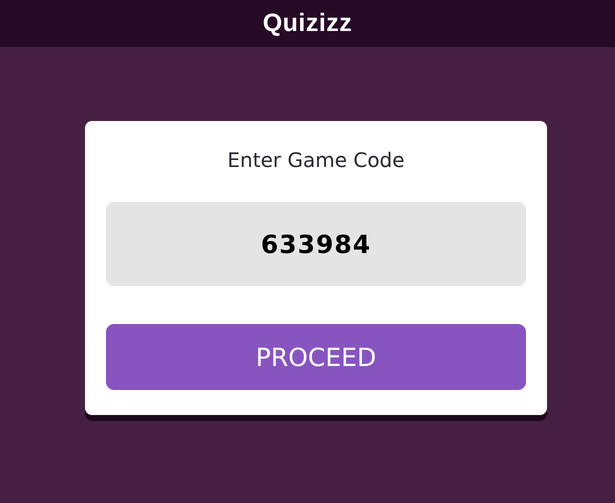  What do you see at coordinates (316, 357) in the screenshot?
I see `proceed-button: PROCEED` at bounding box center [316, 357].